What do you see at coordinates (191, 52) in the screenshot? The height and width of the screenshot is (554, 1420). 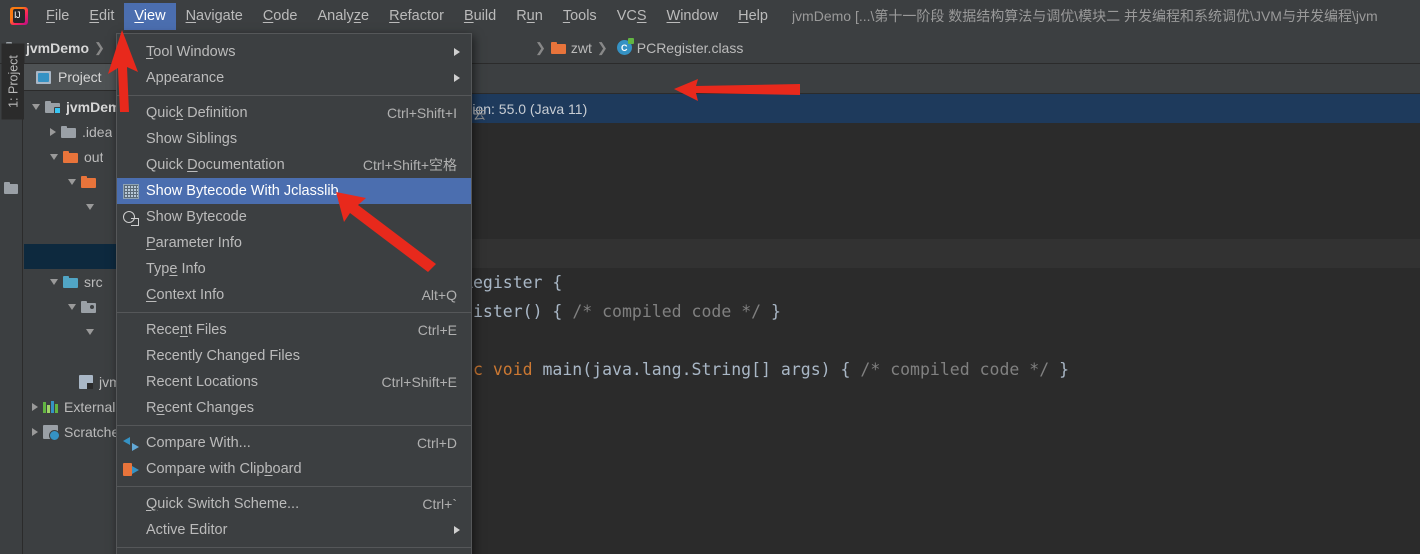 I see `menu-item-label: Tool Windows` at bounding box center [191, 52].